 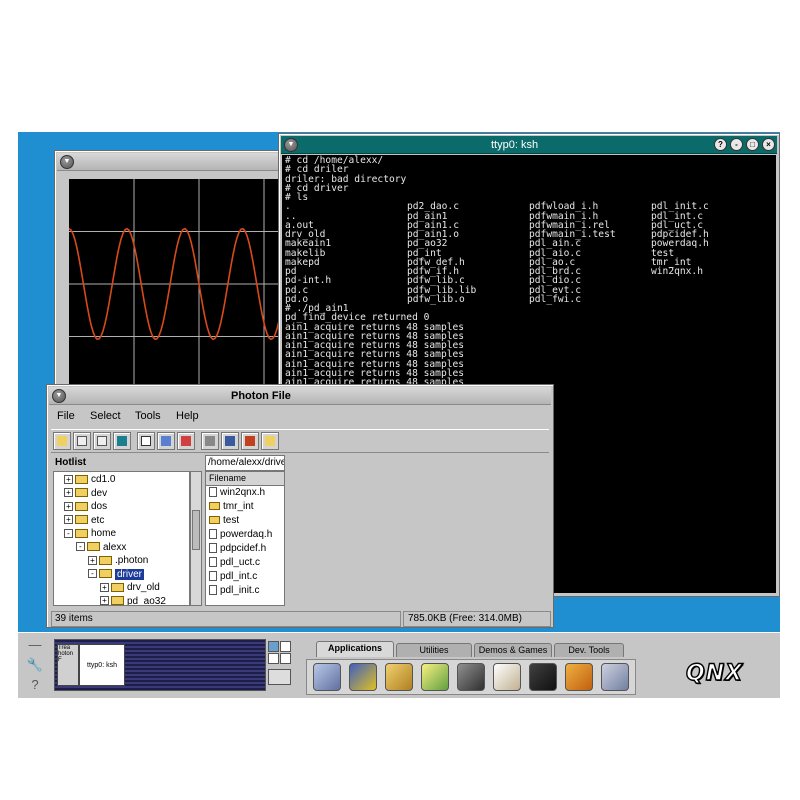 I want to click on copy-button, so click(x=102, y=441).